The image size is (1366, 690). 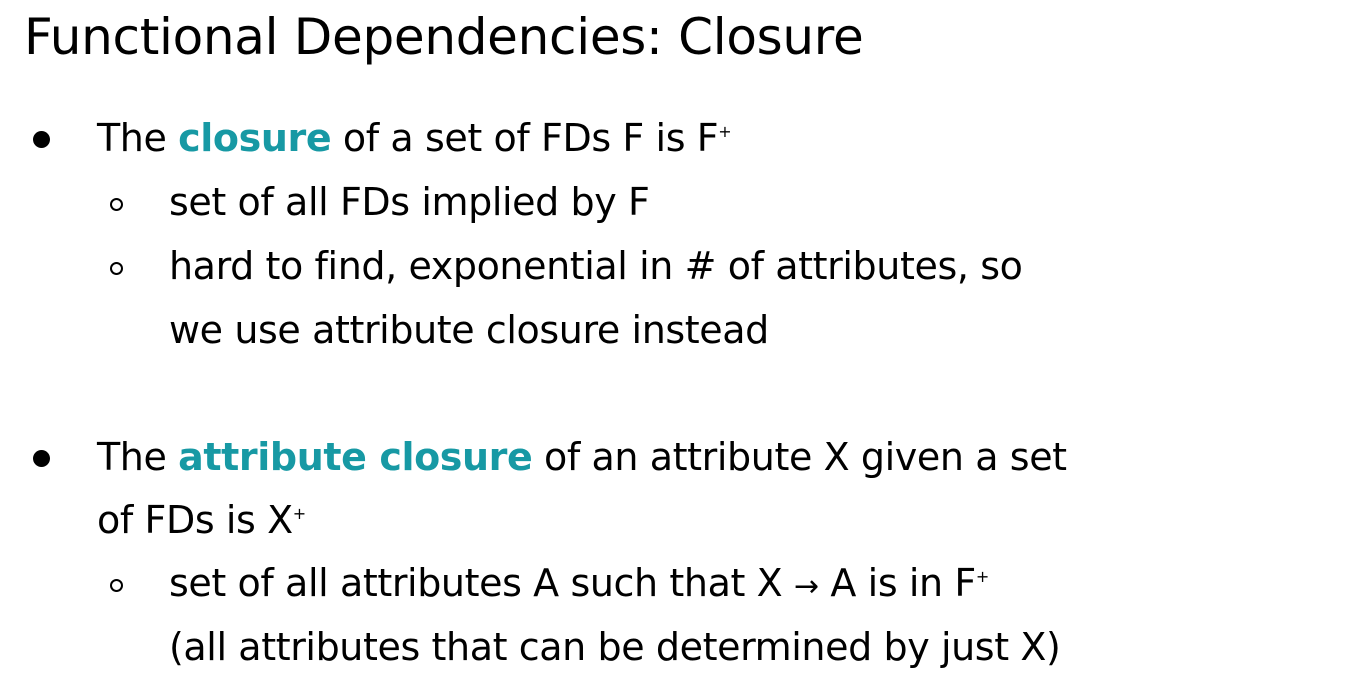 What do you see at coordinates (444, 37) in the screenshot?
I see `slide-title: Functional Dependencies: Closure` at bounding box center [444, 37].